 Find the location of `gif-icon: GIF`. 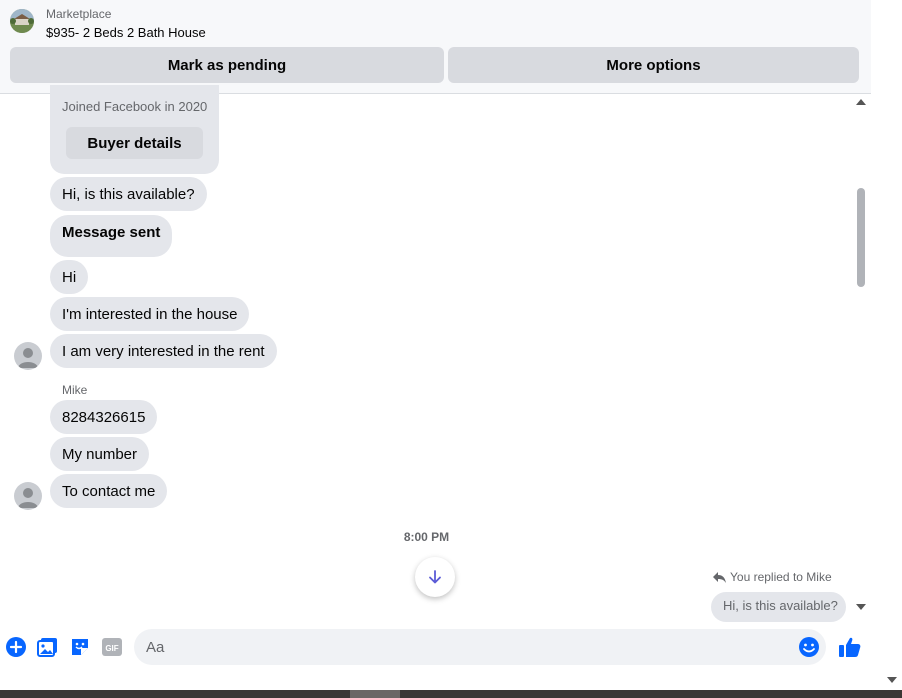

gif-icon: GIF is located at coordinates (112, 647).